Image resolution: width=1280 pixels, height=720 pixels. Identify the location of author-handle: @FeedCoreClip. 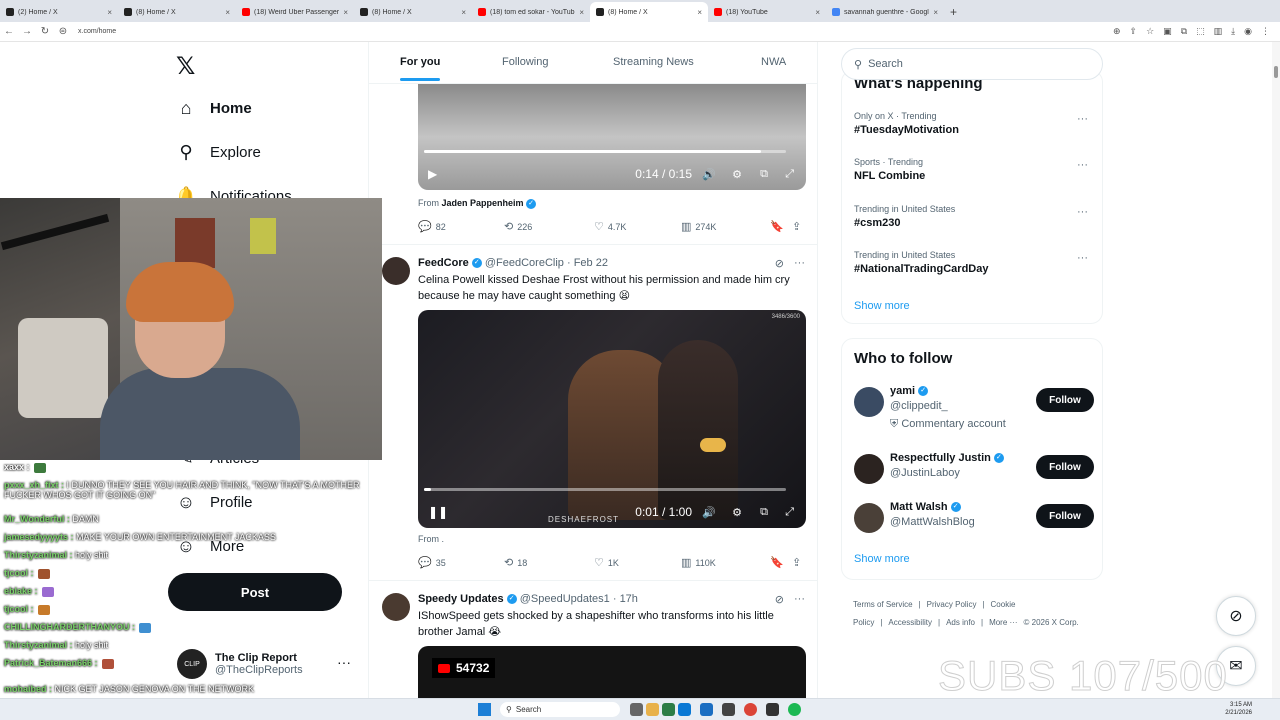
(524, 263).